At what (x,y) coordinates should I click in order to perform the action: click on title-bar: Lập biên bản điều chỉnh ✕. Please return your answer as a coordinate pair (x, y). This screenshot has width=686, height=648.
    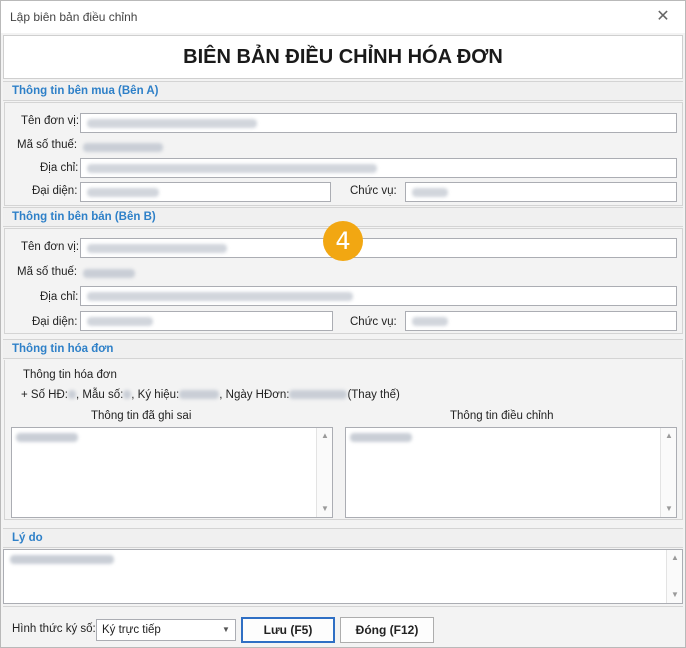
    Looking at the image, I should click on (343, 17).